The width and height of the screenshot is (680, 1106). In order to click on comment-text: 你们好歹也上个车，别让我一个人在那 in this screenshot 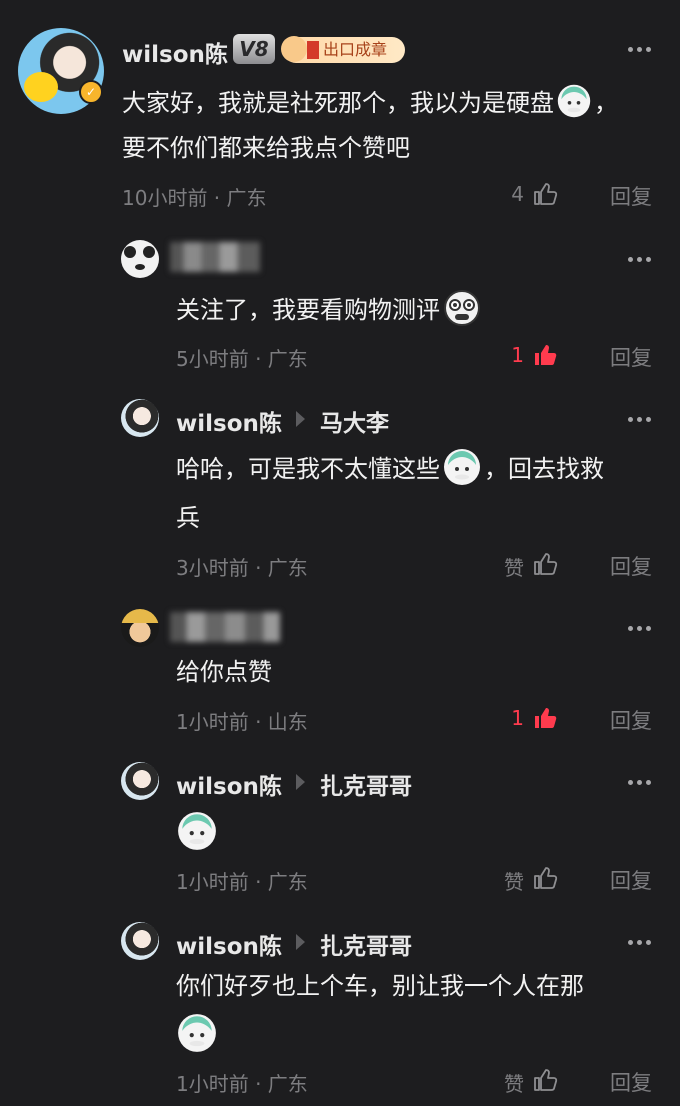, I will do `click(380, 986)`.